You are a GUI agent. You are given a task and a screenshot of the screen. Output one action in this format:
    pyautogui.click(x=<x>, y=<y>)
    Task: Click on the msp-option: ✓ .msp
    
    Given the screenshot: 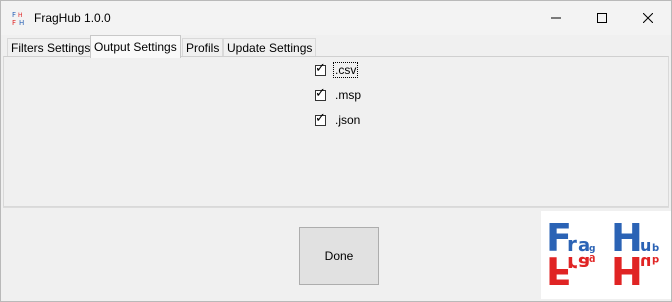 What is the action you would take?
    pyautogui.click(x=338, y=95)
    